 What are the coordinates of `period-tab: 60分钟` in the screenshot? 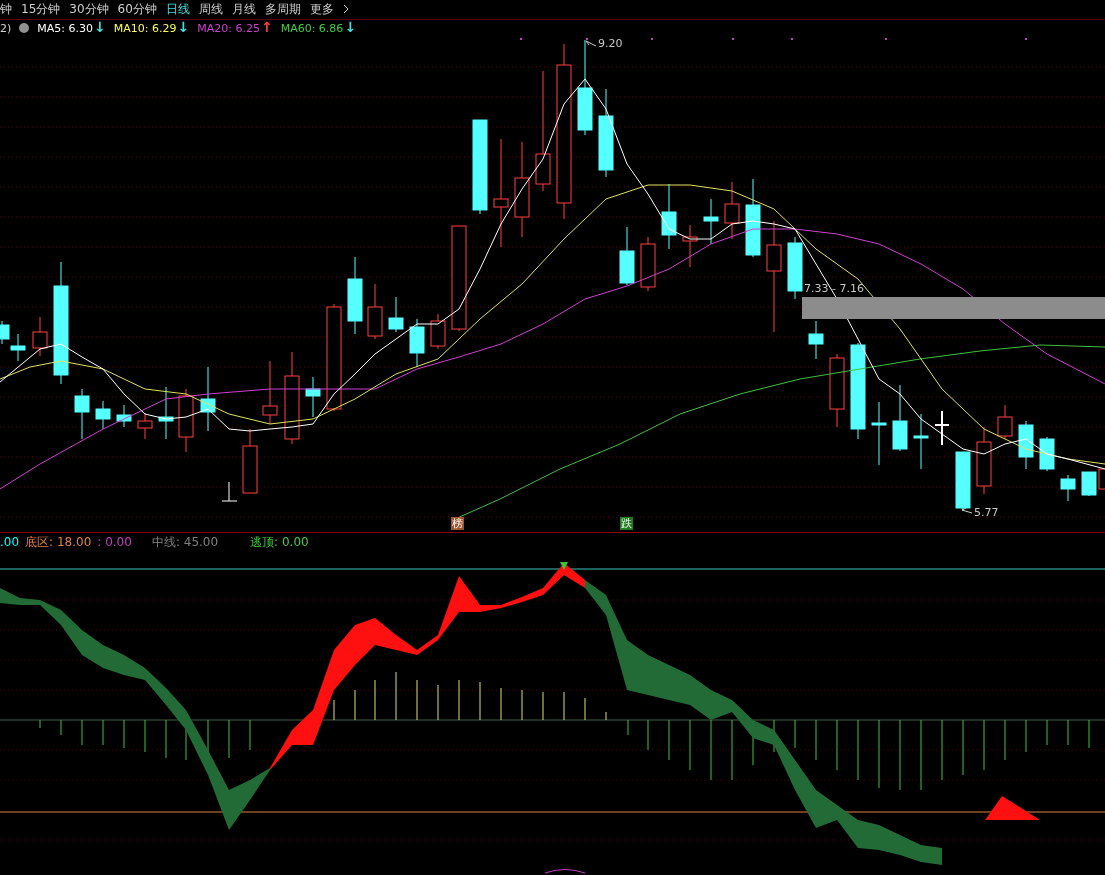 It's located at (137, 9).